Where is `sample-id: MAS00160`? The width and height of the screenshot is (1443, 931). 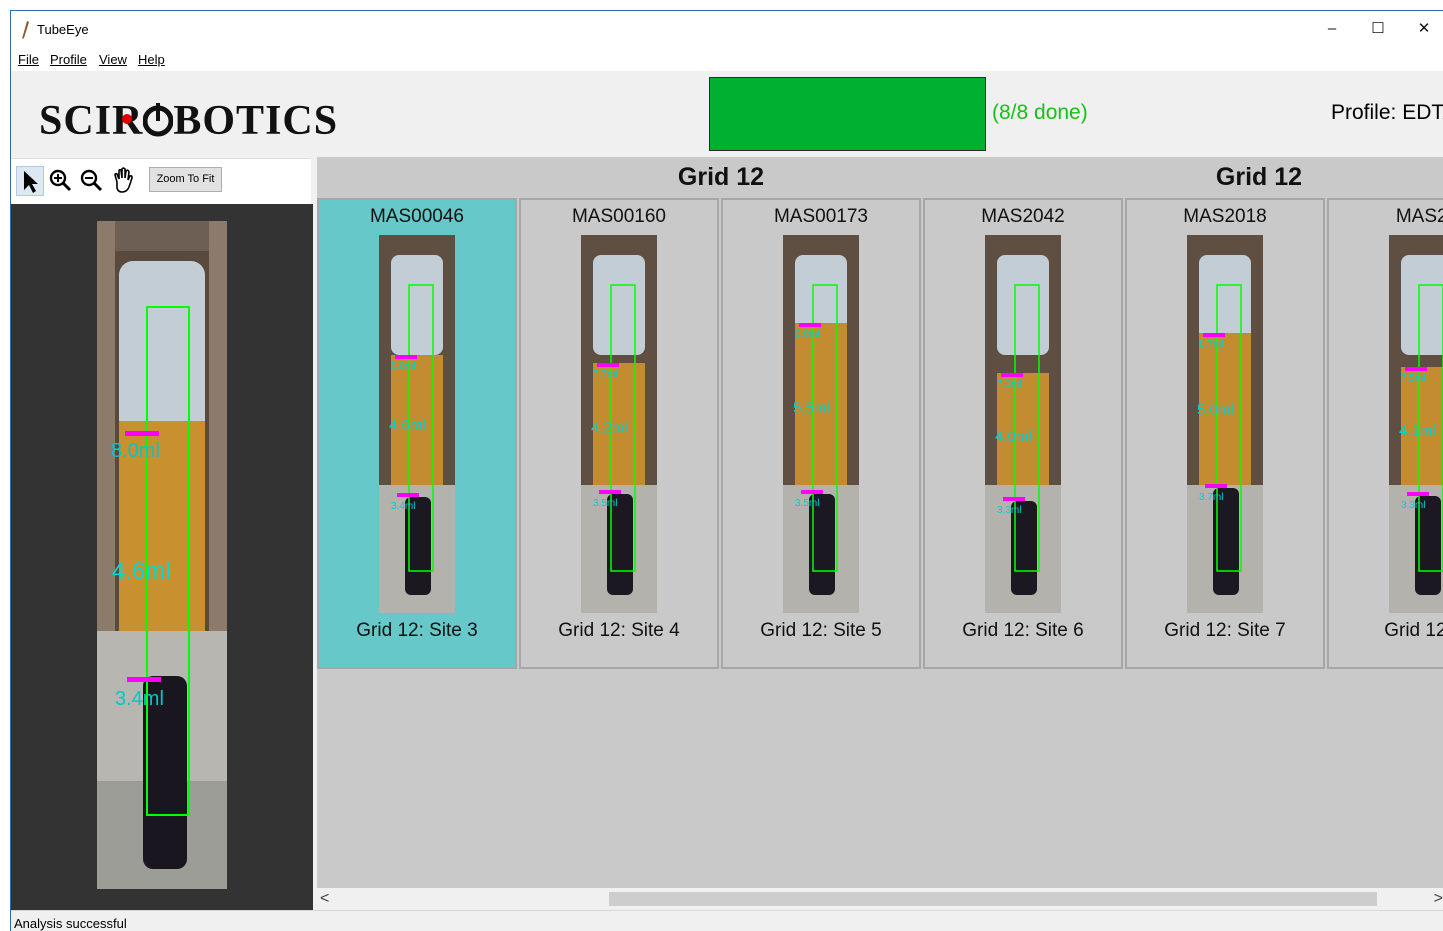 sample-id: MAS00160 is located at coordinates (618, 216).